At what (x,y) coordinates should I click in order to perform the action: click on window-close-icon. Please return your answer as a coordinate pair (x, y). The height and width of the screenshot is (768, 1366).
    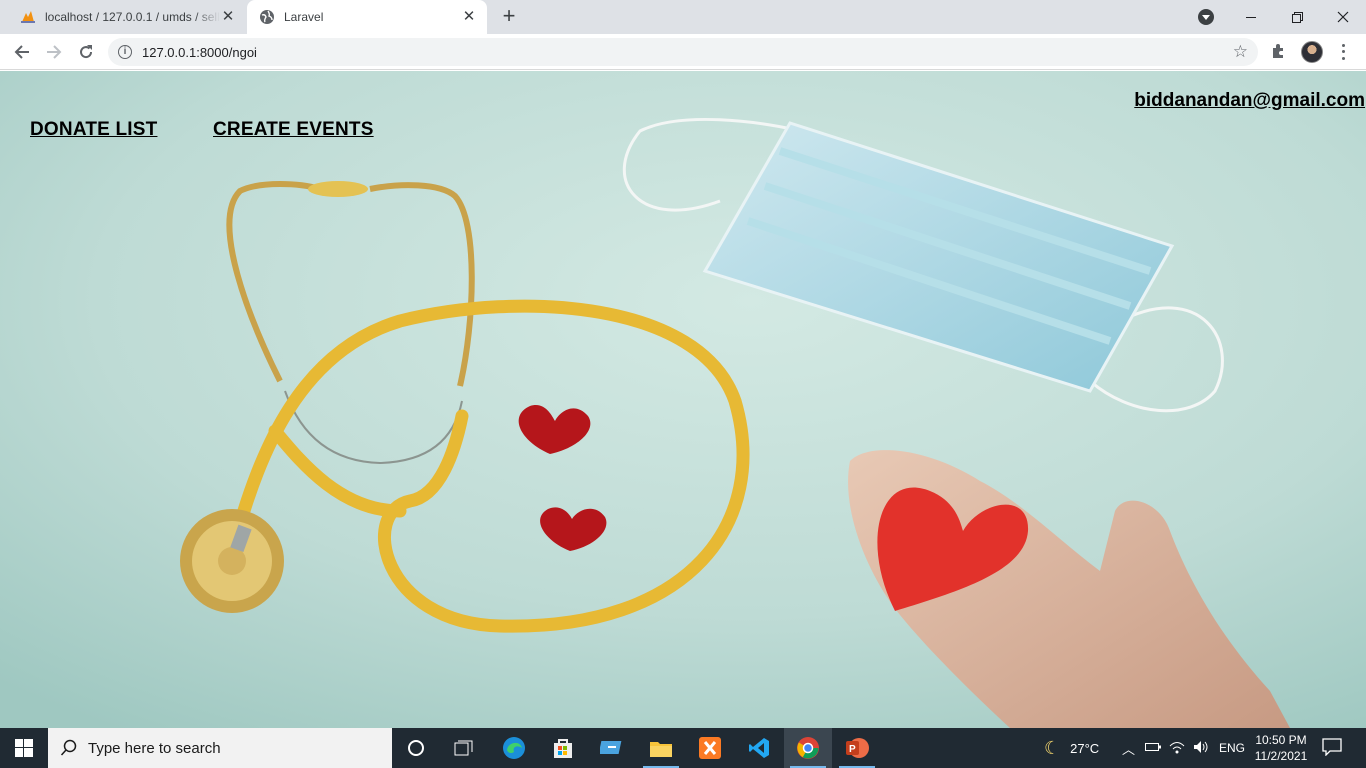
    Looking at the image, I should click on (1343, 17).